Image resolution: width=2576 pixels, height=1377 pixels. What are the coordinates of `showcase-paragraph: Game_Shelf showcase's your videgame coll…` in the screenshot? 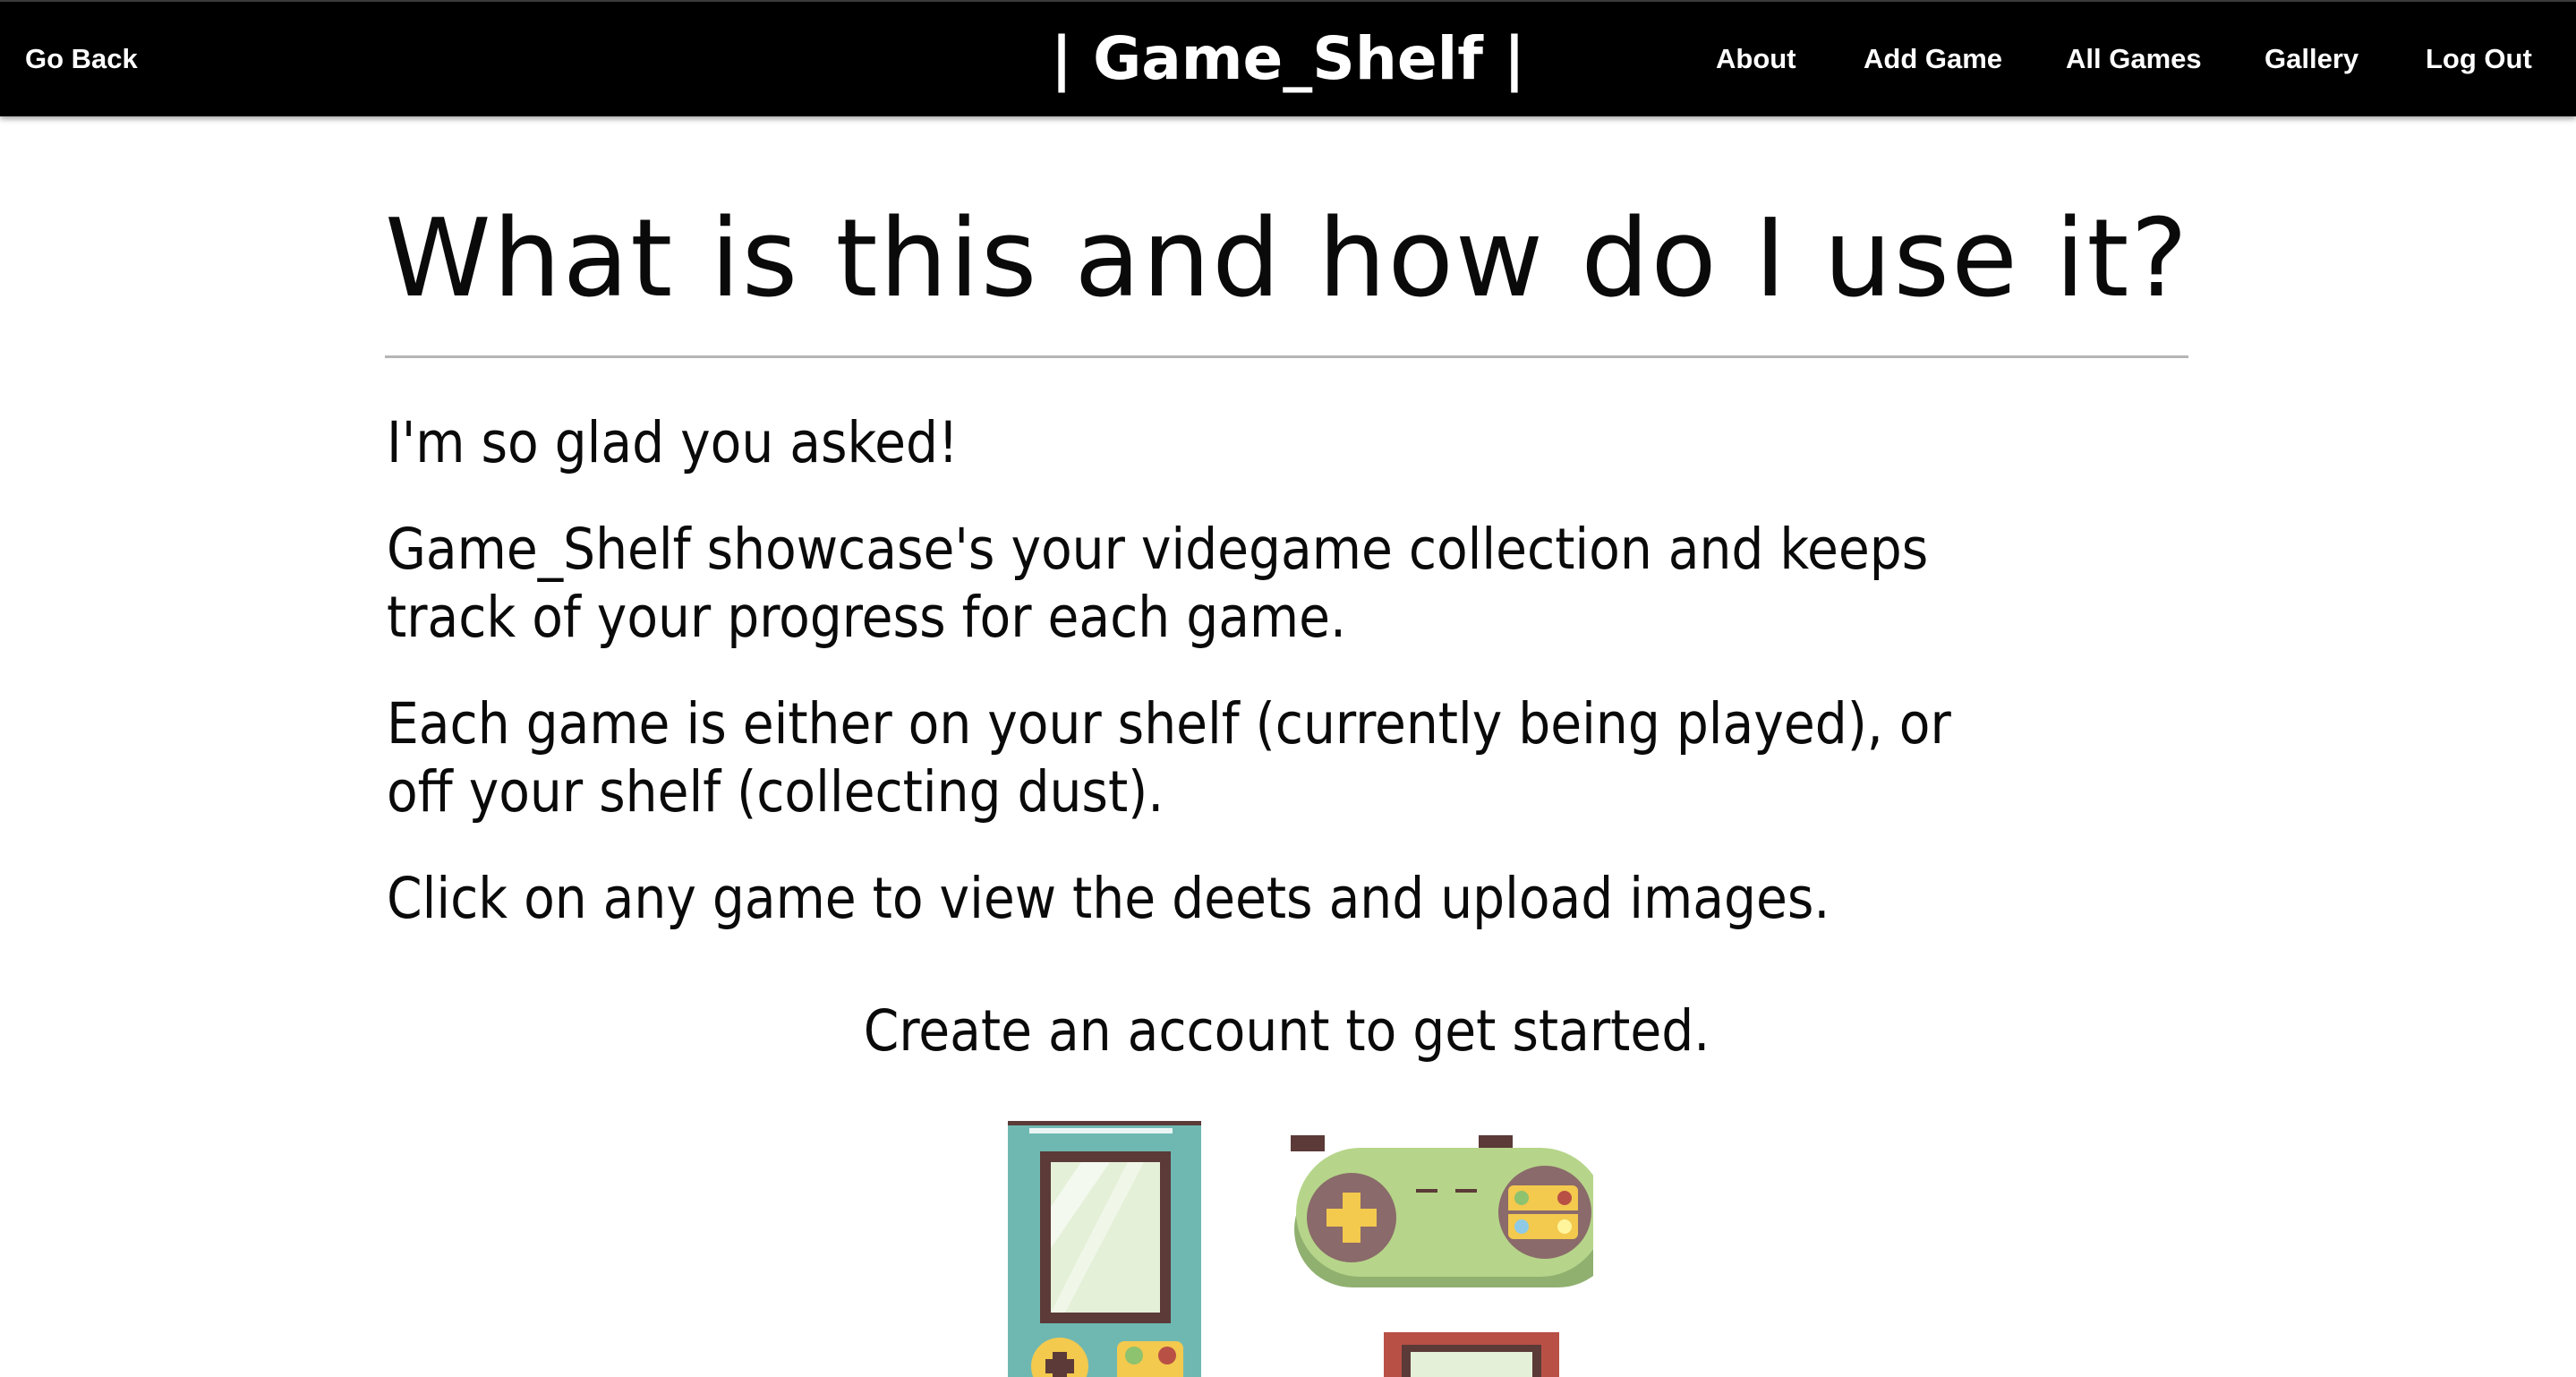 It's located at (1157, 584).